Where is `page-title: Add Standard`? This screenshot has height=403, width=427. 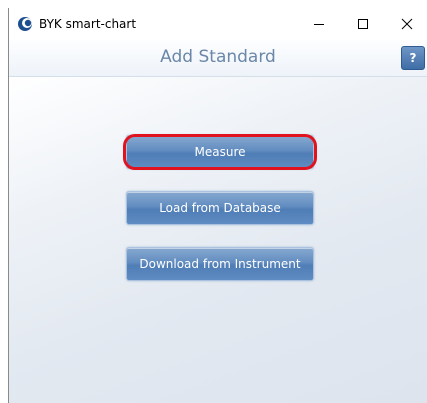
page-title: Add Standard is located at coordinates (218, 57).